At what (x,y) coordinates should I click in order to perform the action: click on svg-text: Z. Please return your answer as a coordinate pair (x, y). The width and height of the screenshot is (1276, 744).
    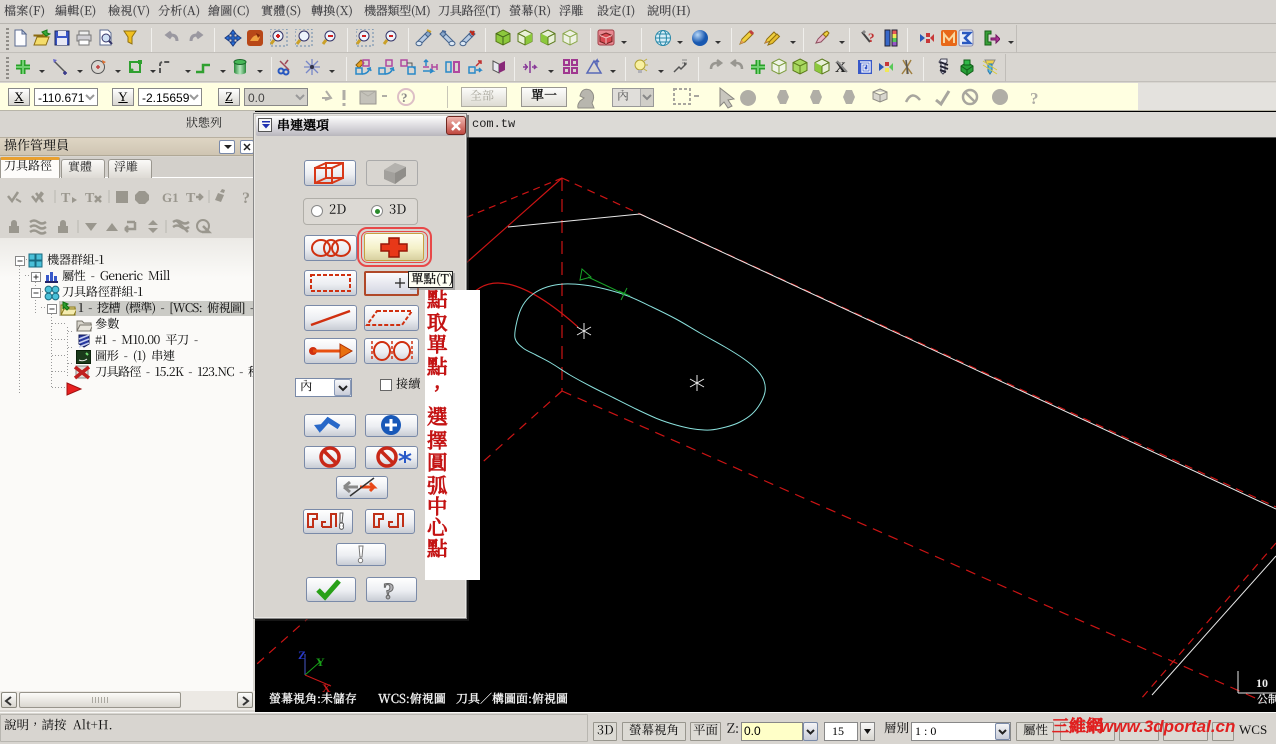
    Looking at the image, I should click on (302, 655).